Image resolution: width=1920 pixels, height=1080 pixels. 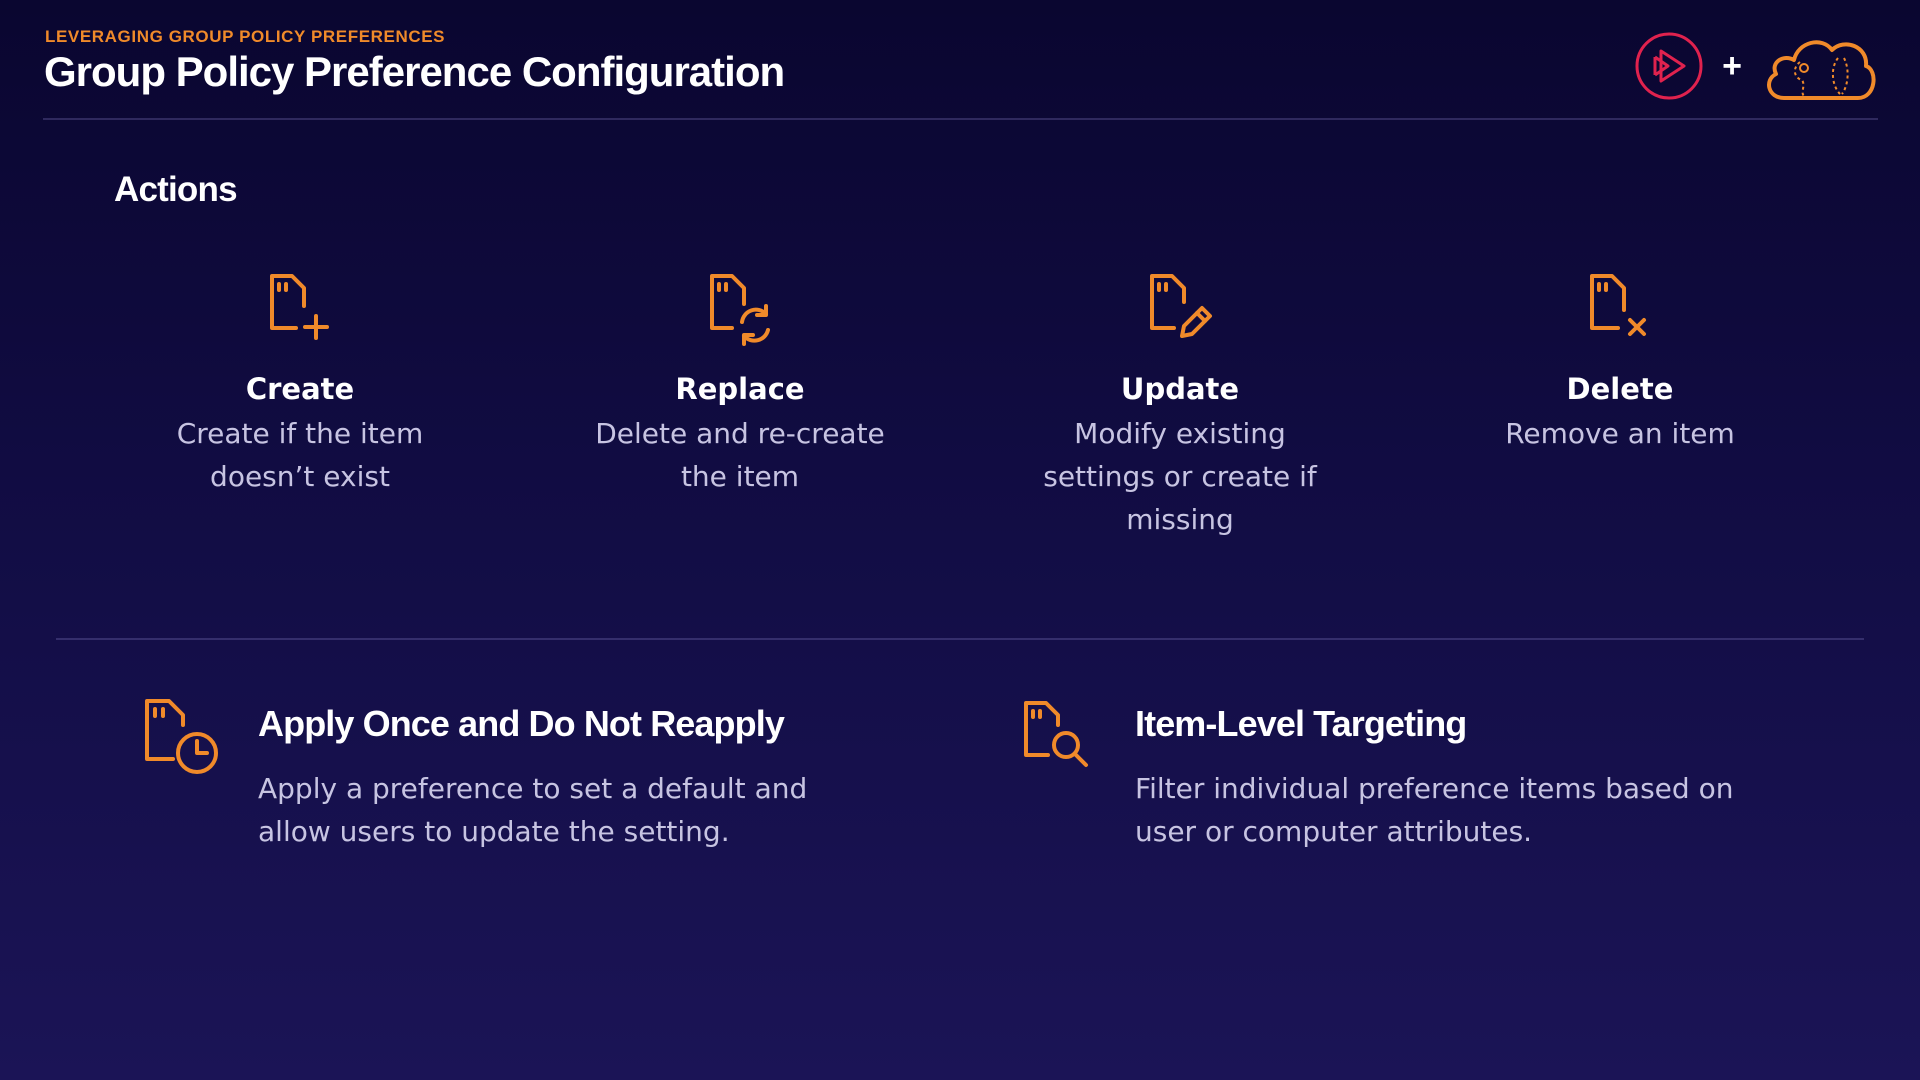 What do you see at coordinates (1301, 723) in the screenshot?
I see `feature-title: Item-Level Targeting` at bounding box center [1301, 723].